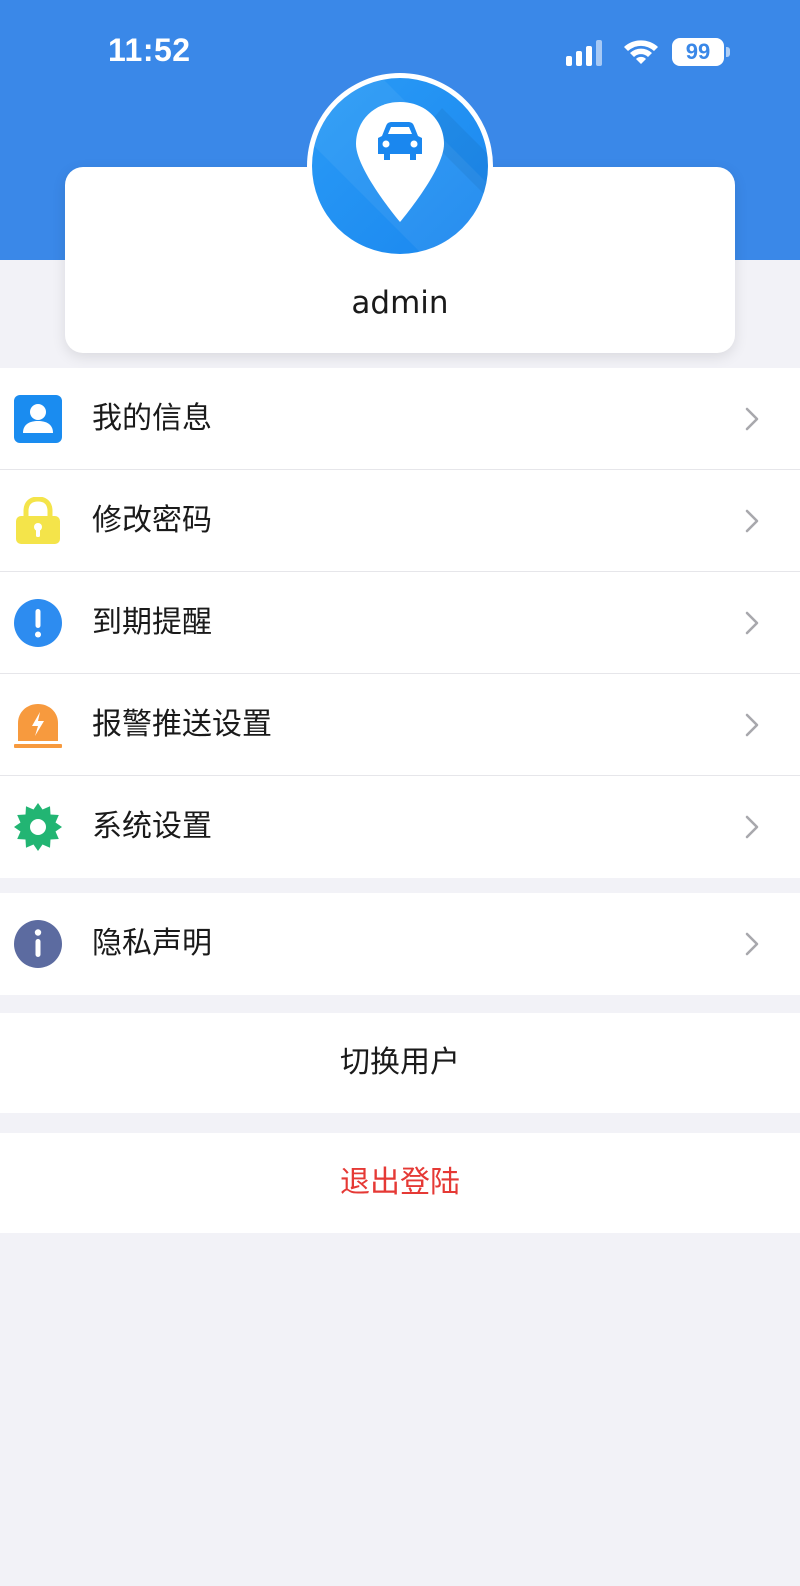  I want to click on menu-item-label: 隐私声明, so click(152, 943).